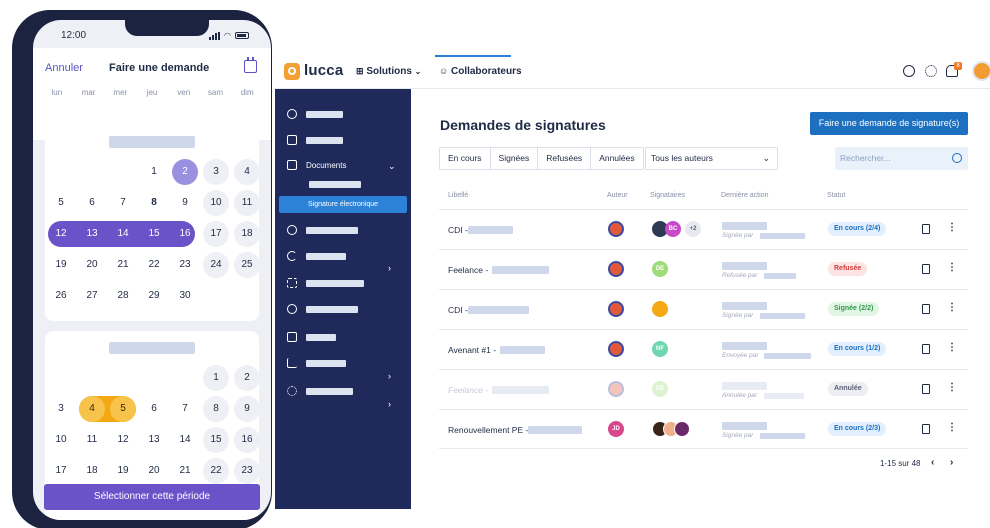 The height and width of the screenshot is (528, 990). I want to click on calendar-day: 29, so click(154, 296).